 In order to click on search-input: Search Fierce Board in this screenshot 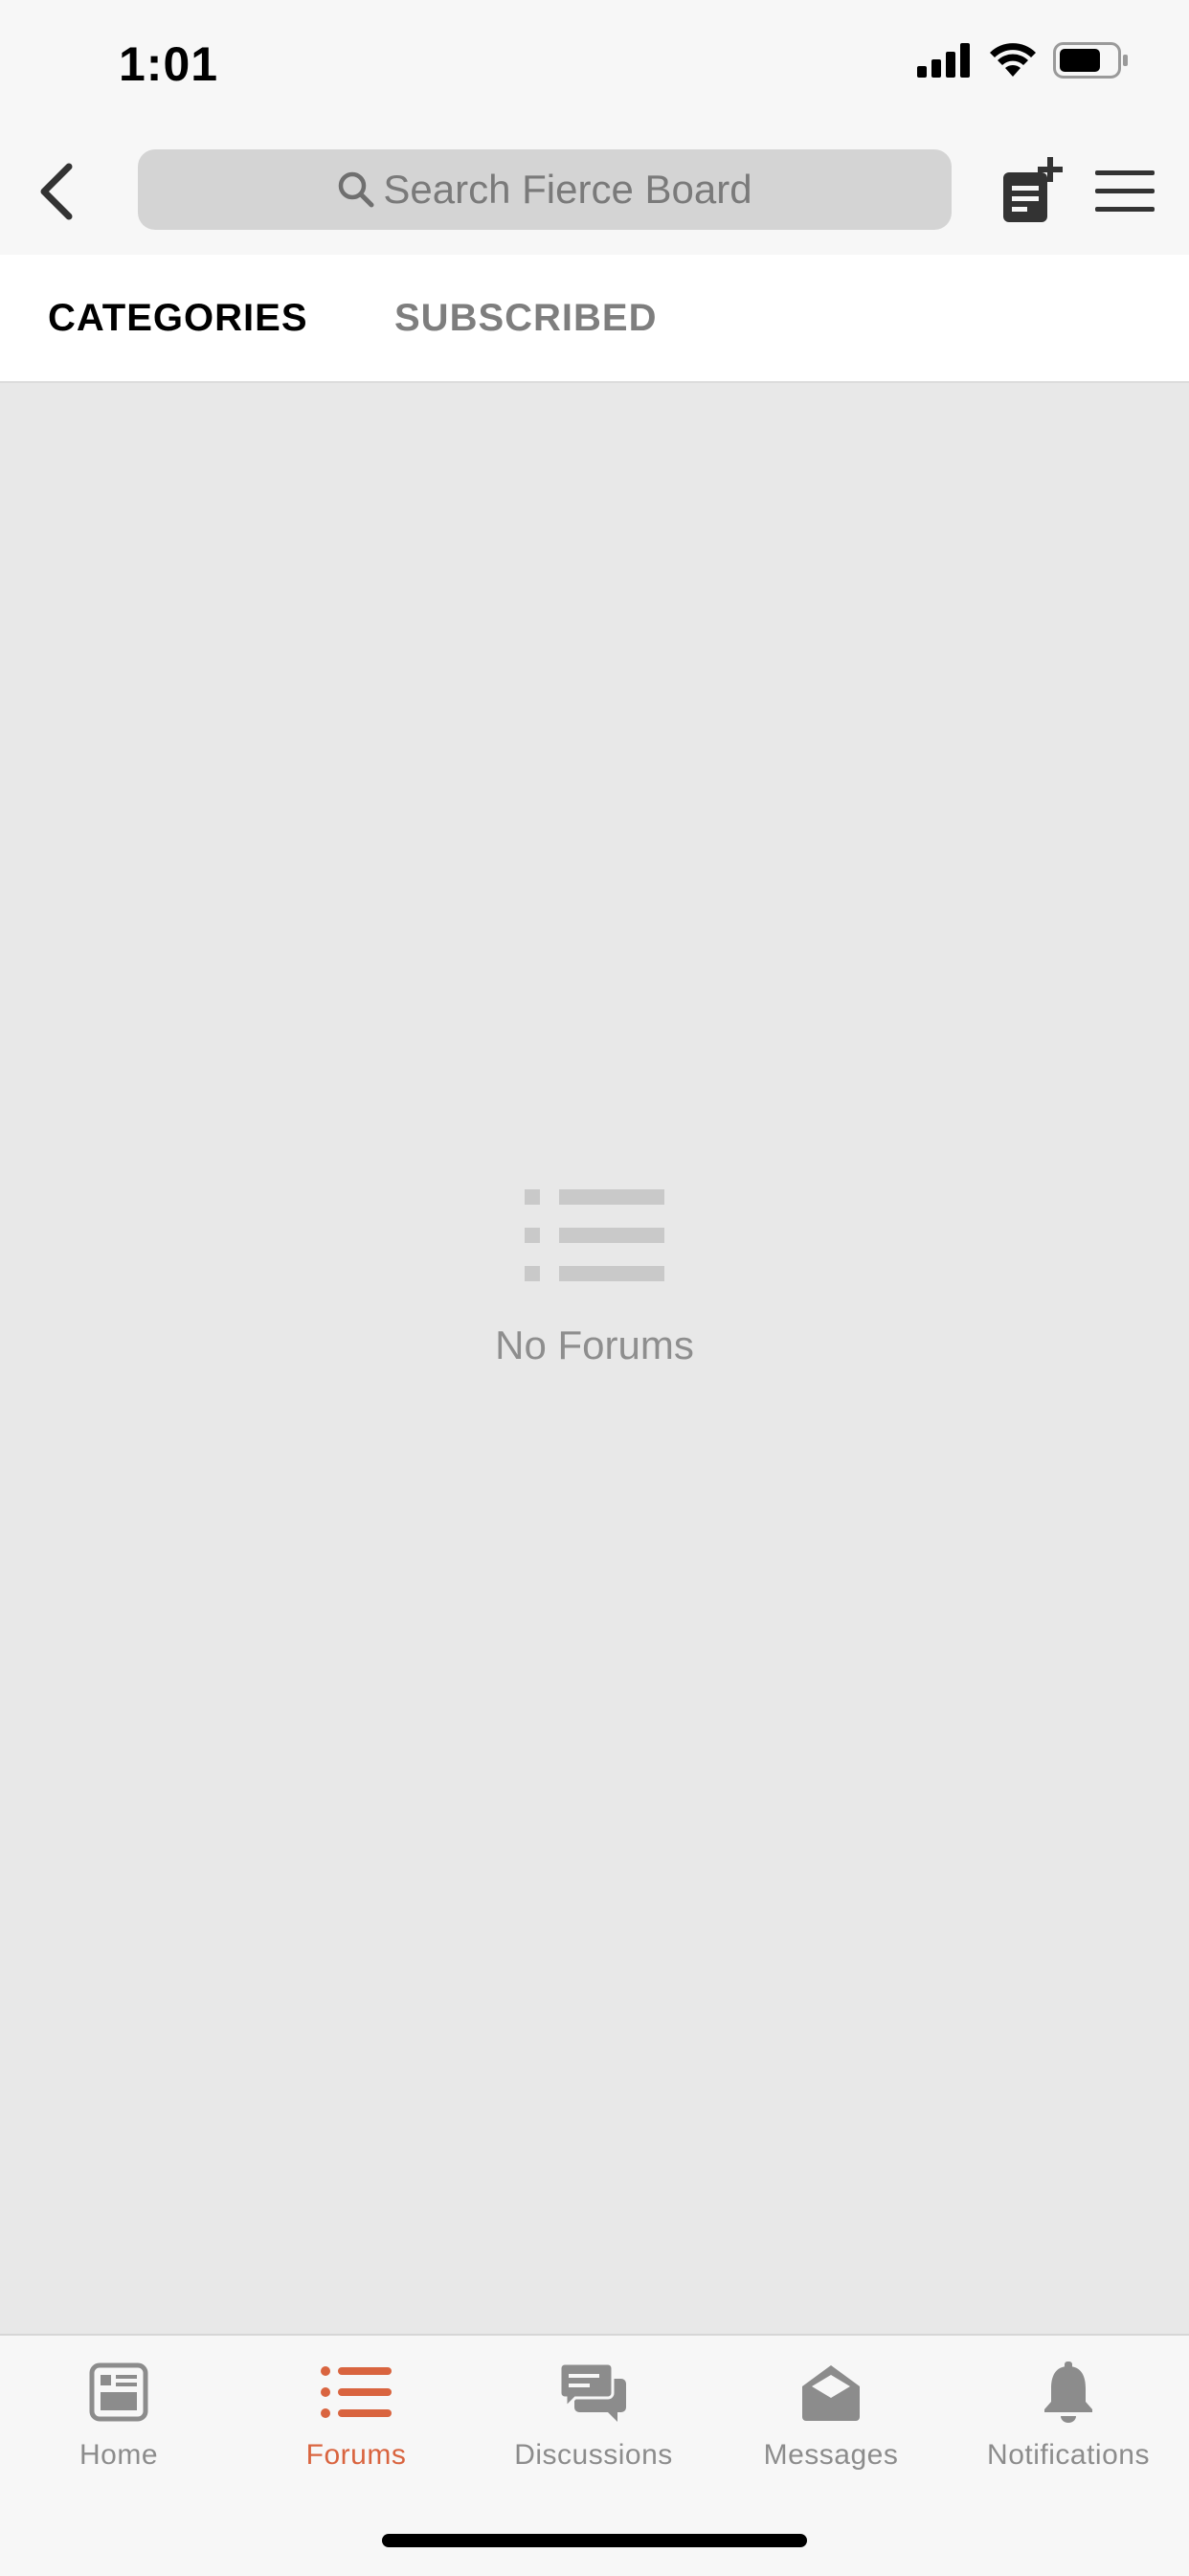, I will do `click(545, 189)`.